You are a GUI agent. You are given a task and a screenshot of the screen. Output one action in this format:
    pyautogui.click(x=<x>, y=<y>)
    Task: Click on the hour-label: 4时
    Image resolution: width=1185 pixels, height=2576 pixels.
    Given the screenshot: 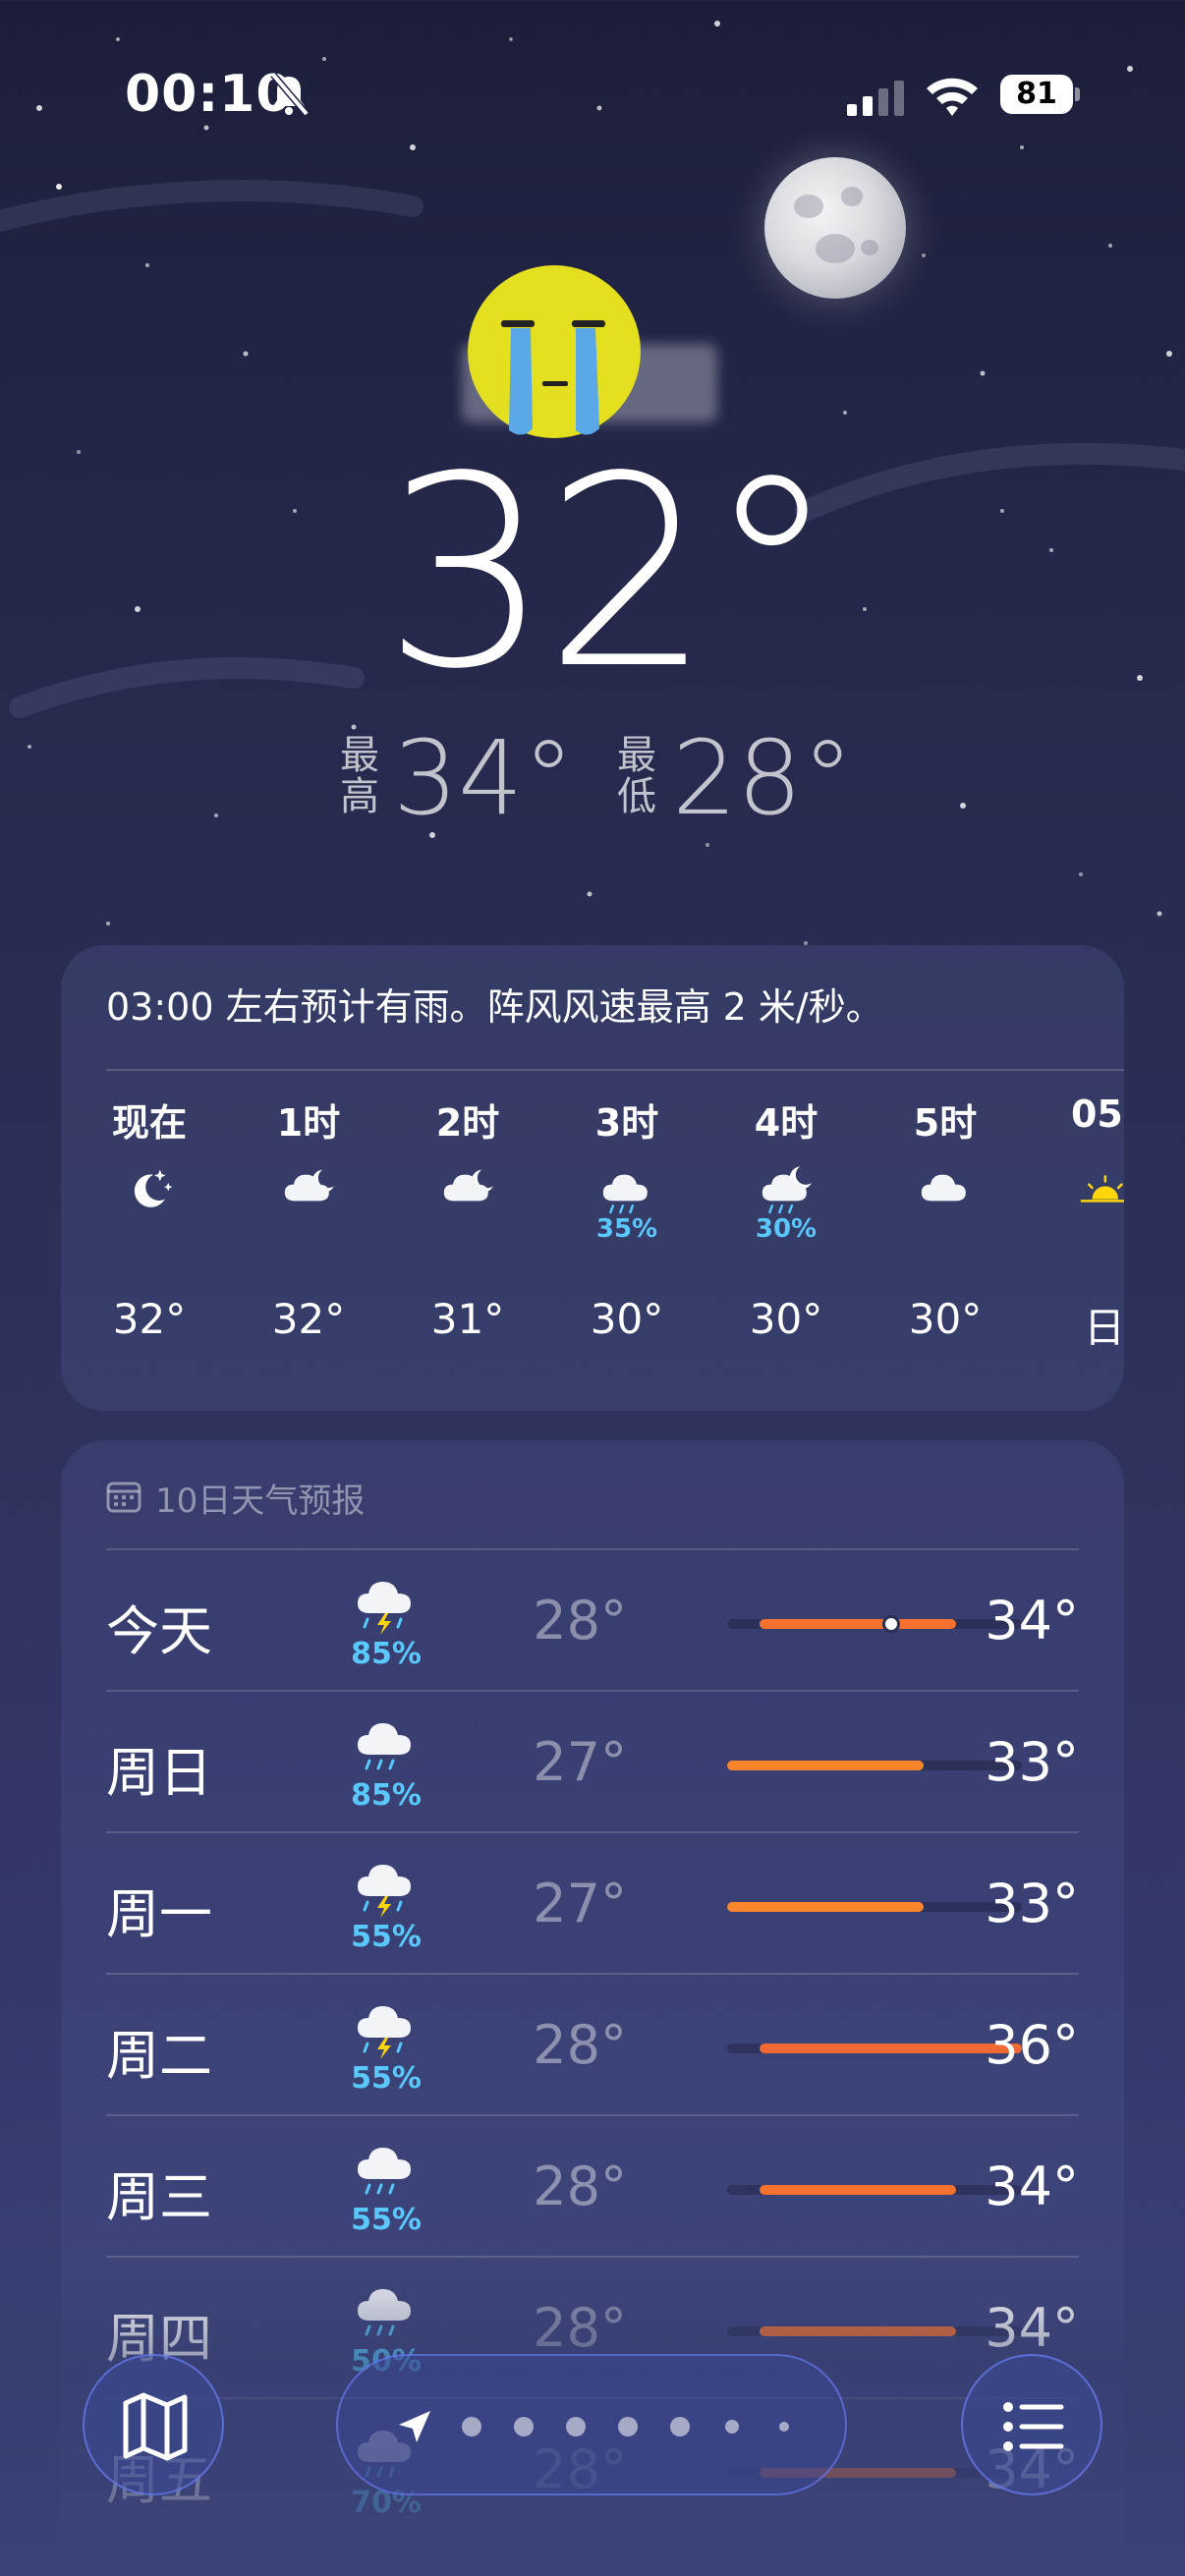 What is the action you would take?
    pyautogui.click(x=786, y=1123)
    